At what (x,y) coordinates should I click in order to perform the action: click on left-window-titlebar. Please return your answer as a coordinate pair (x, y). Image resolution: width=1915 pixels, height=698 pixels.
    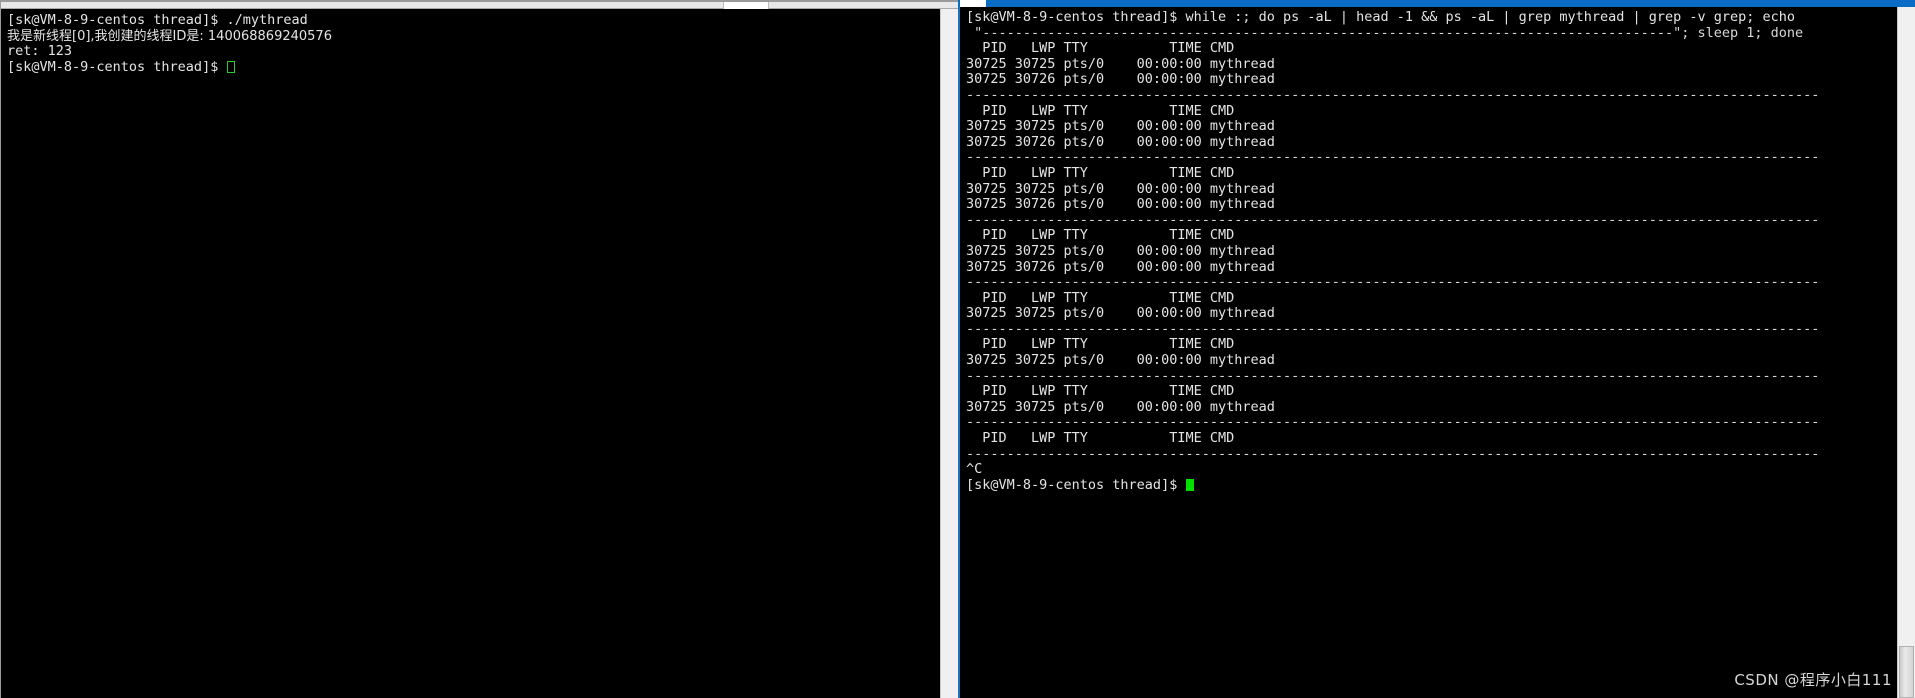
    Looking at the image, I should click on (479, 5).